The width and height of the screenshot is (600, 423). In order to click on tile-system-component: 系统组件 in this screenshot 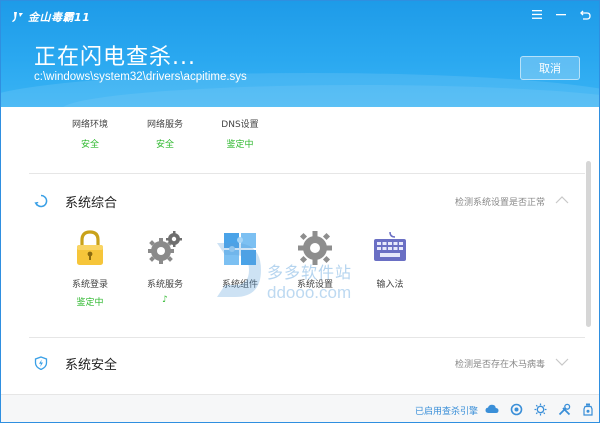, I will do `click(240, 262)`.